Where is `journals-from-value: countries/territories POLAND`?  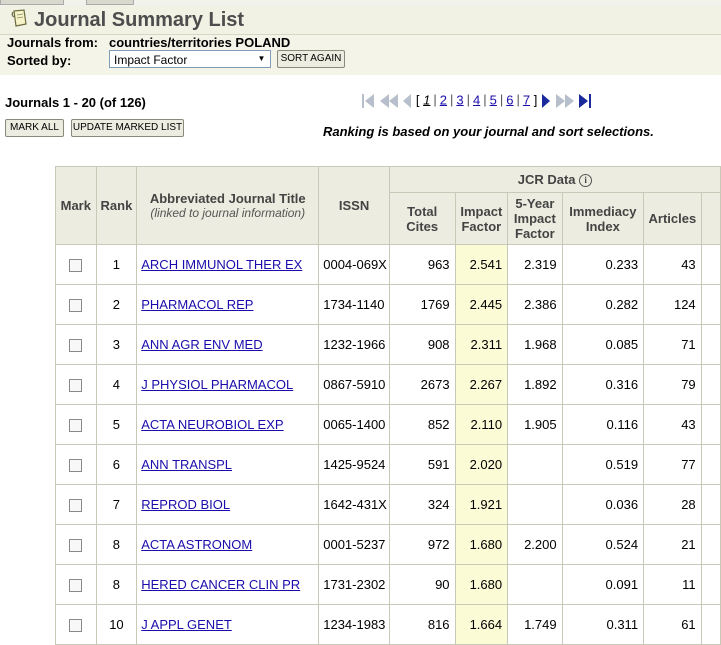 journals-from-value: countries/territories POLAND is located at coordinates (200, 42).